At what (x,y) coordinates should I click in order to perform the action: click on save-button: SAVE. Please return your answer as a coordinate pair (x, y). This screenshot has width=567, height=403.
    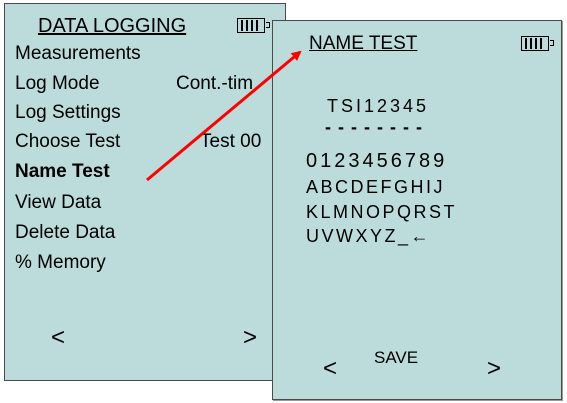
    Looking at the image, I should click on (396, 357).